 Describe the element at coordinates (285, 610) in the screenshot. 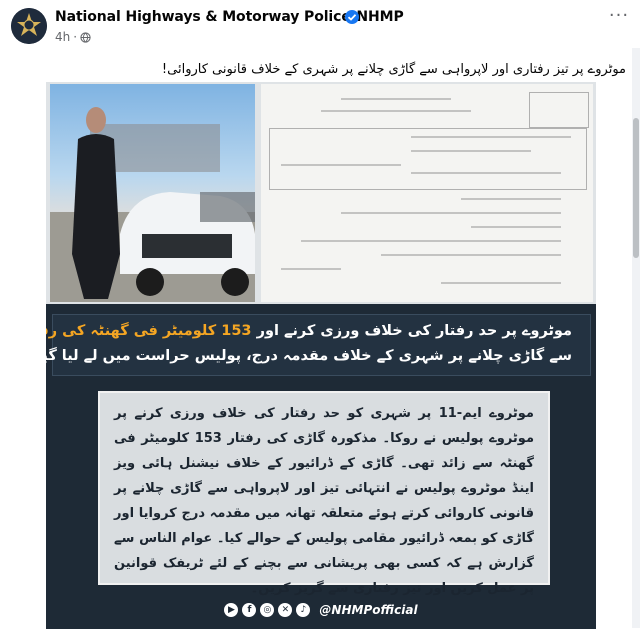

I see `x-icon: ✕` at that location.